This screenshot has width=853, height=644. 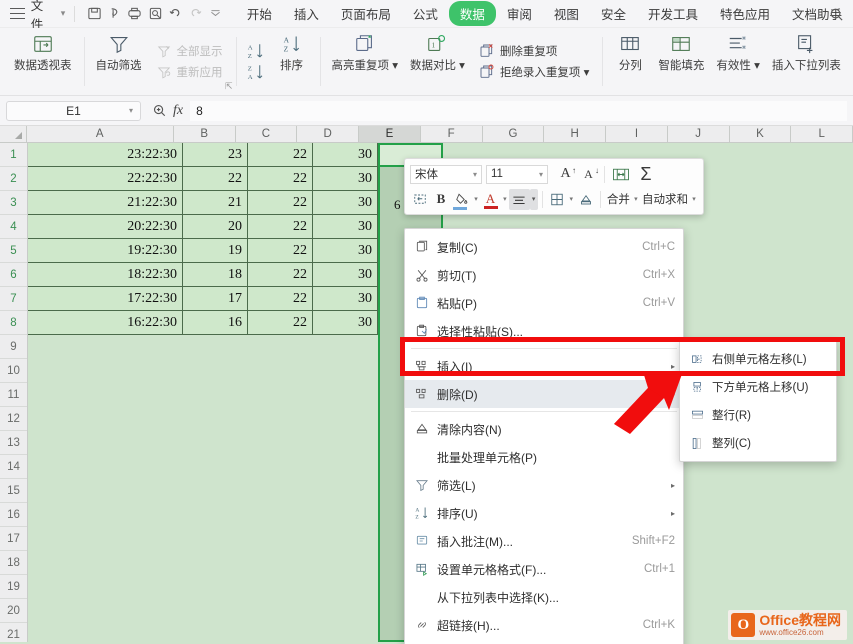 What do you see at coordinates (105, 275) in the screenshot?
I see `cell-A6: 18:22:30` at bounding box center [105, 275].